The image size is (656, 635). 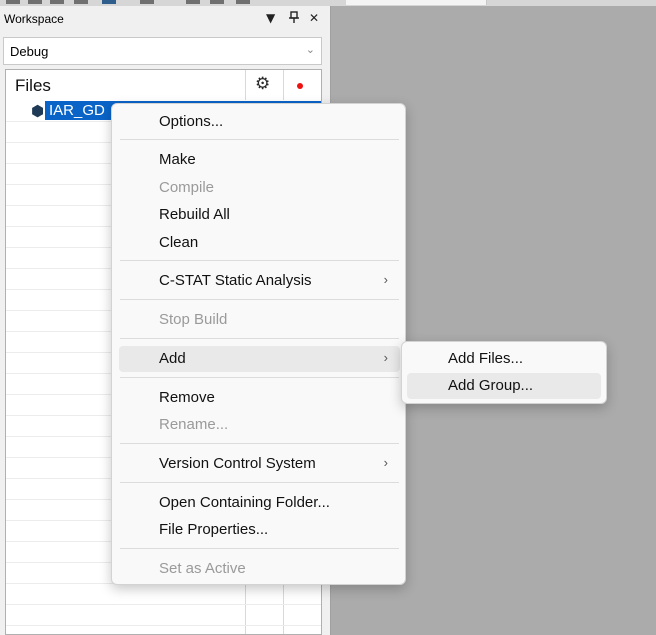 I want to click on chevron-down-icon: ⌄, so click(x=310, y=49).